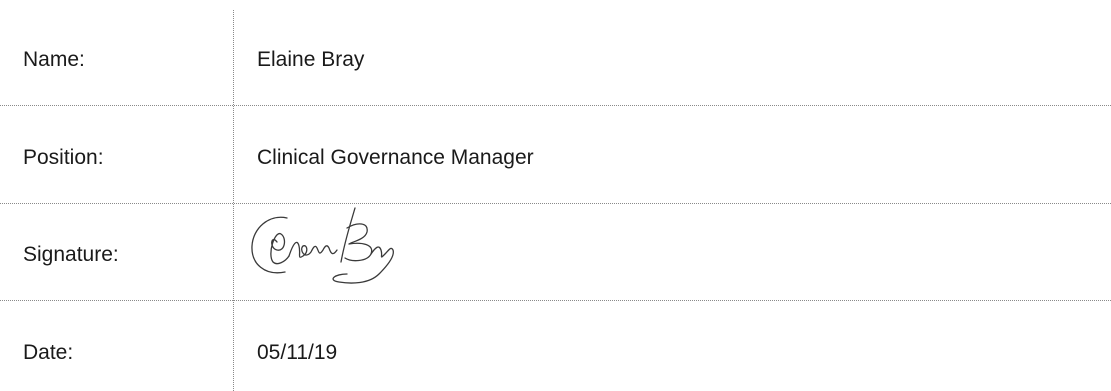  Describe the element at coordinates (63, 157) in the screenshot. I see `position-label: Position:` at that location.